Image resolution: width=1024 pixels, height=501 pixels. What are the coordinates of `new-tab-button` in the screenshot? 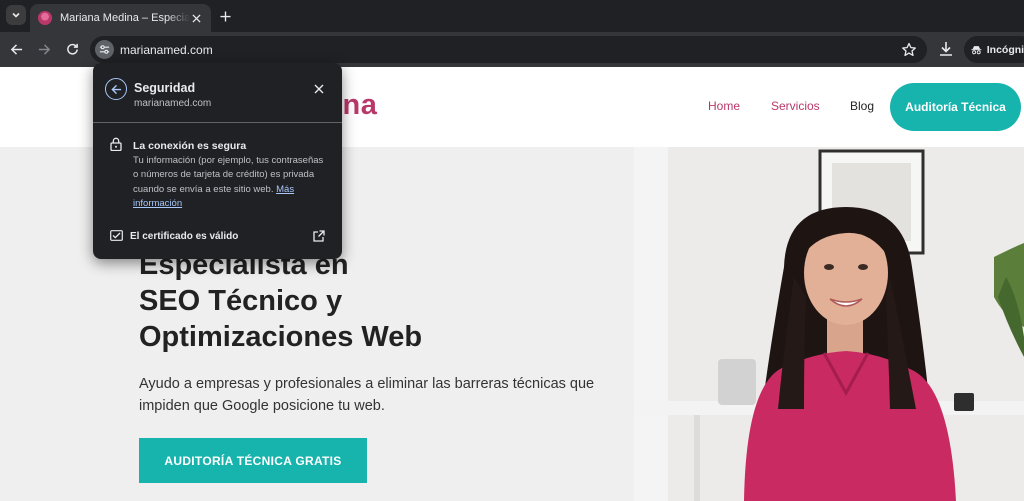 It's located at (225, 16).